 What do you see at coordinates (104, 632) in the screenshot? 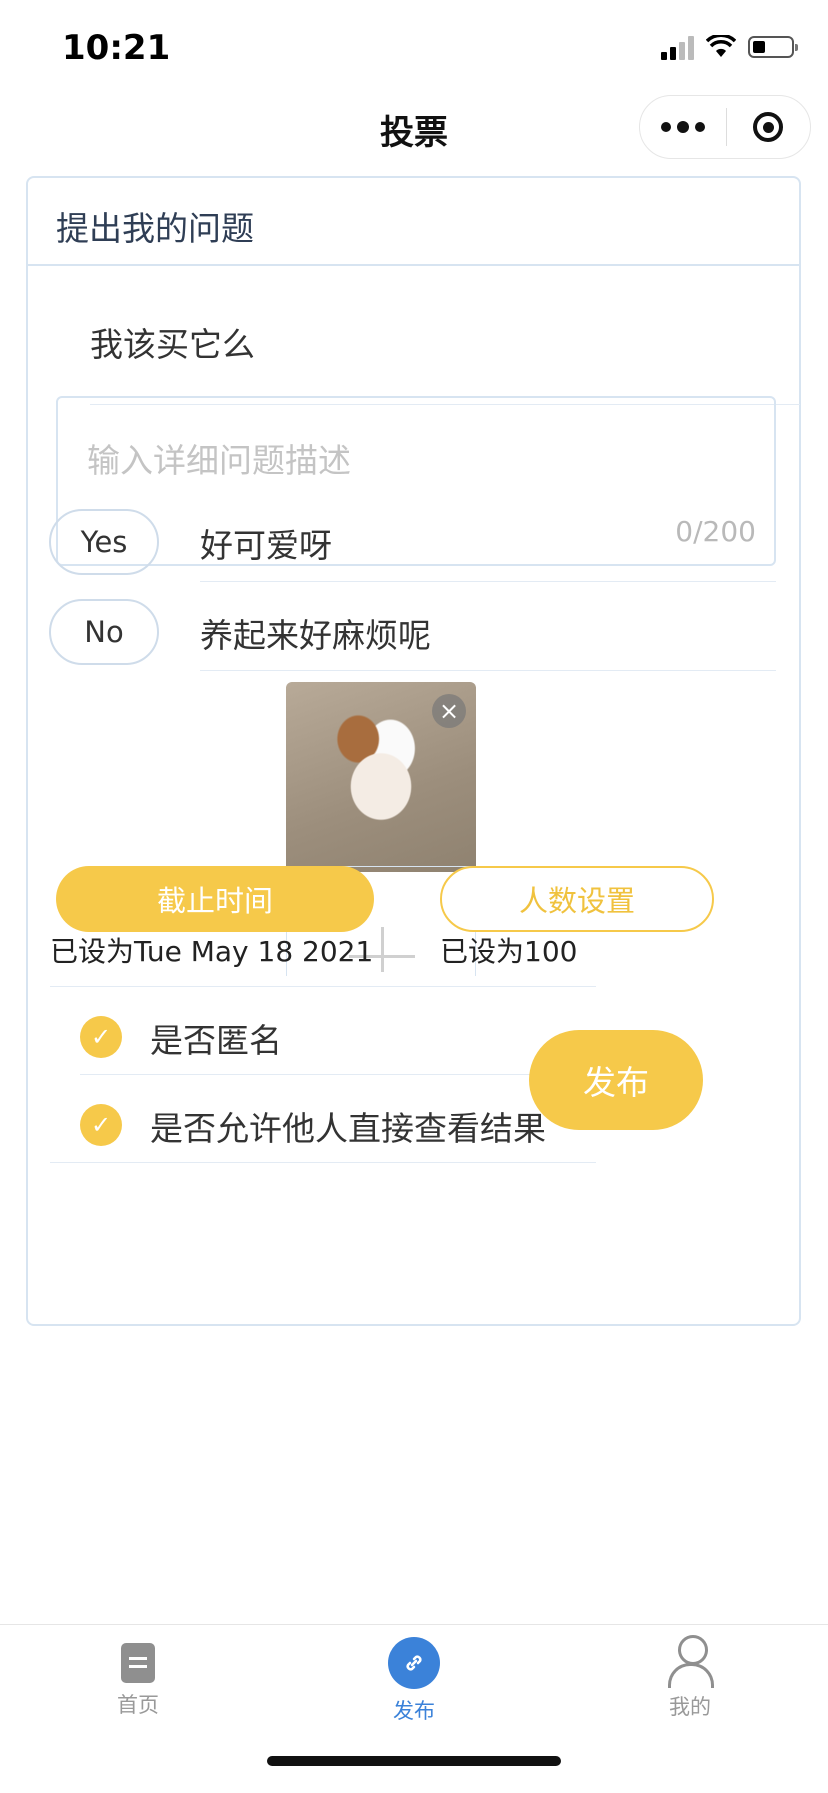
I see `option-tag-no: No` at bounding box center [104, 632].